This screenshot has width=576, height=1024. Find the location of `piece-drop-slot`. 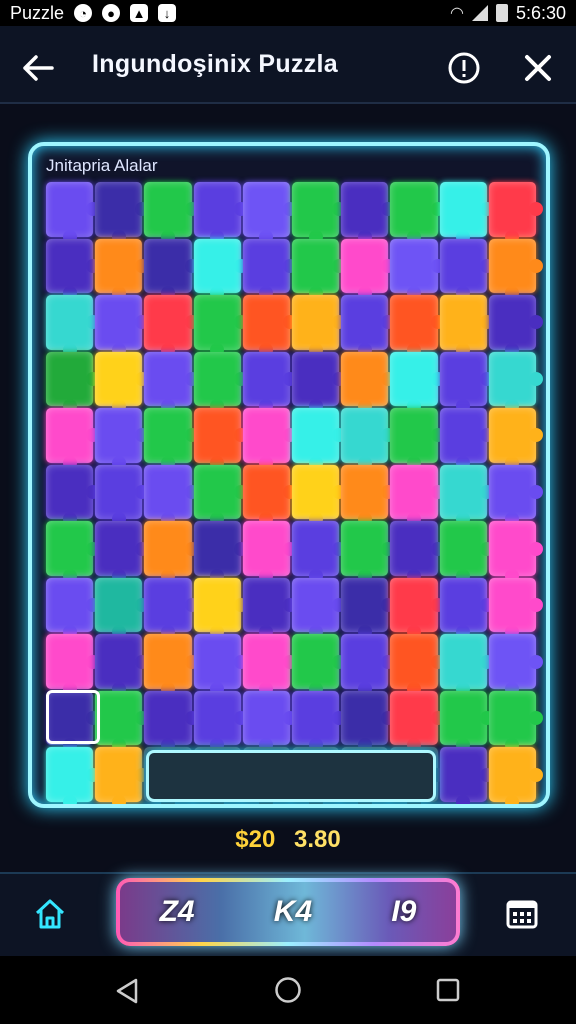

piece-drop-slot is located at coordinates (291, 776).